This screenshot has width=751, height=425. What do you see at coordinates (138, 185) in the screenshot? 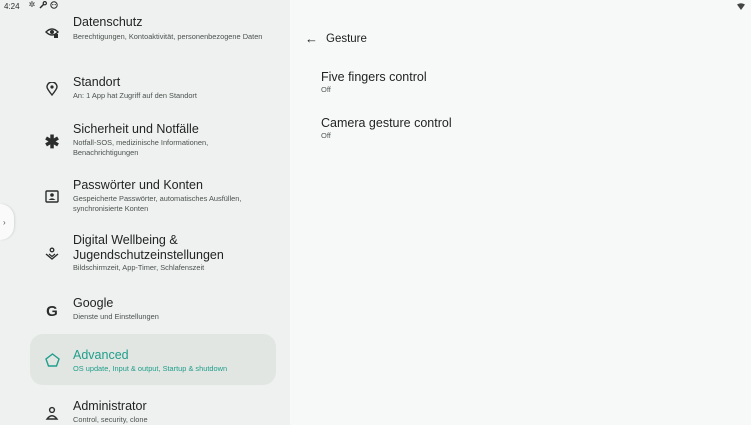
I see `settings-item-title: Passwörter und Konten` at bounding box center [138, 185].